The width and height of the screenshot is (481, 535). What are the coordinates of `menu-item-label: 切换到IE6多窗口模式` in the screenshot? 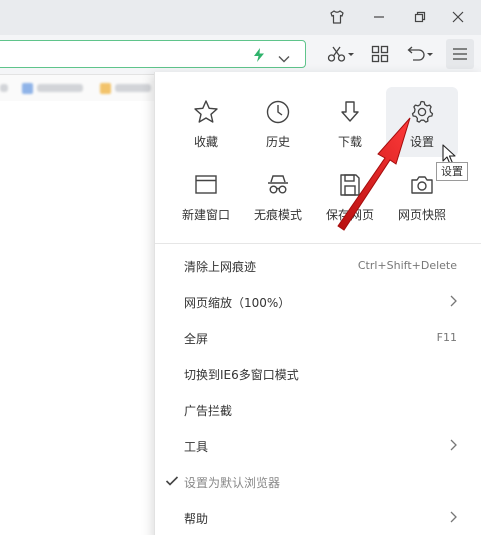 It's located at (241, 375).